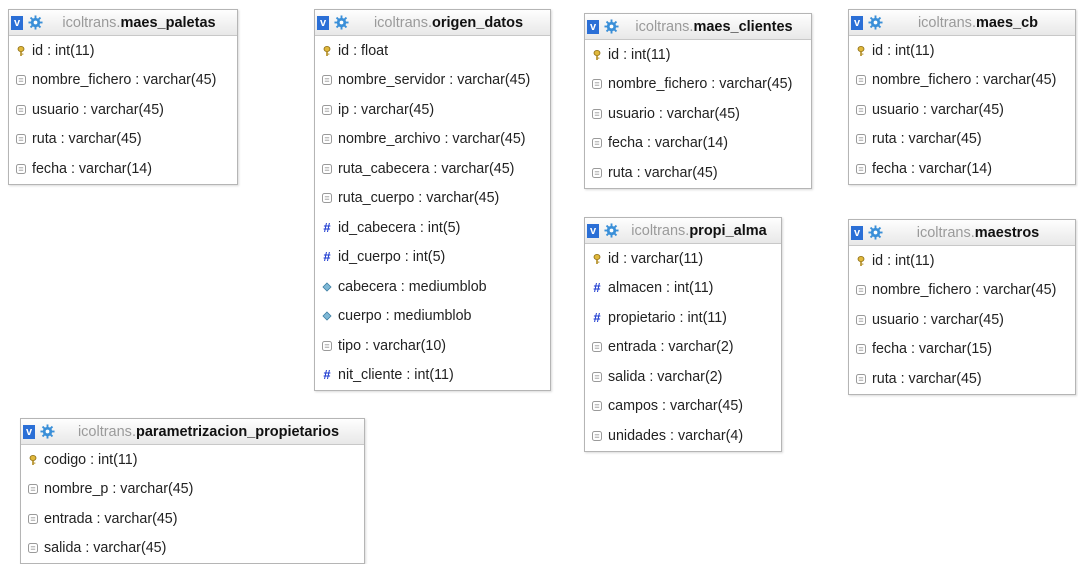 This screenshot has width=1078, height=564. What do you see at coordinates (944, 22) in the screenshot?
I see `database-name: icoltrans` at bounding box center [944, 22].